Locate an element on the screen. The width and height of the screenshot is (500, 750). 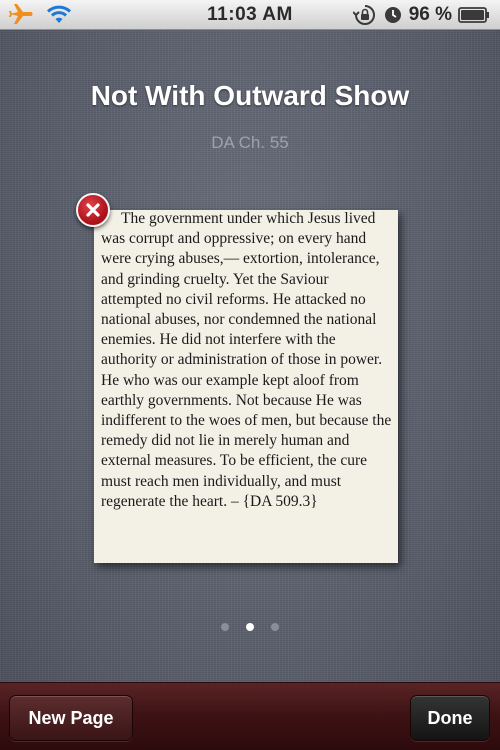
new-page-button: New Page is located at coordinates (71, 718).